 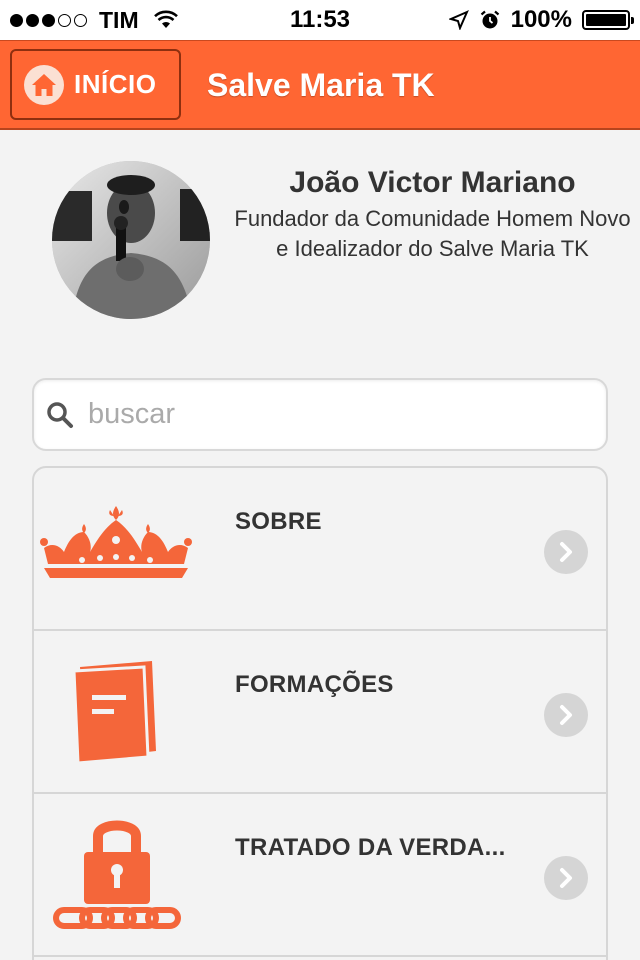 I want to click on status-bar: TIM 11:53 100%, so click(x=320, y=20).